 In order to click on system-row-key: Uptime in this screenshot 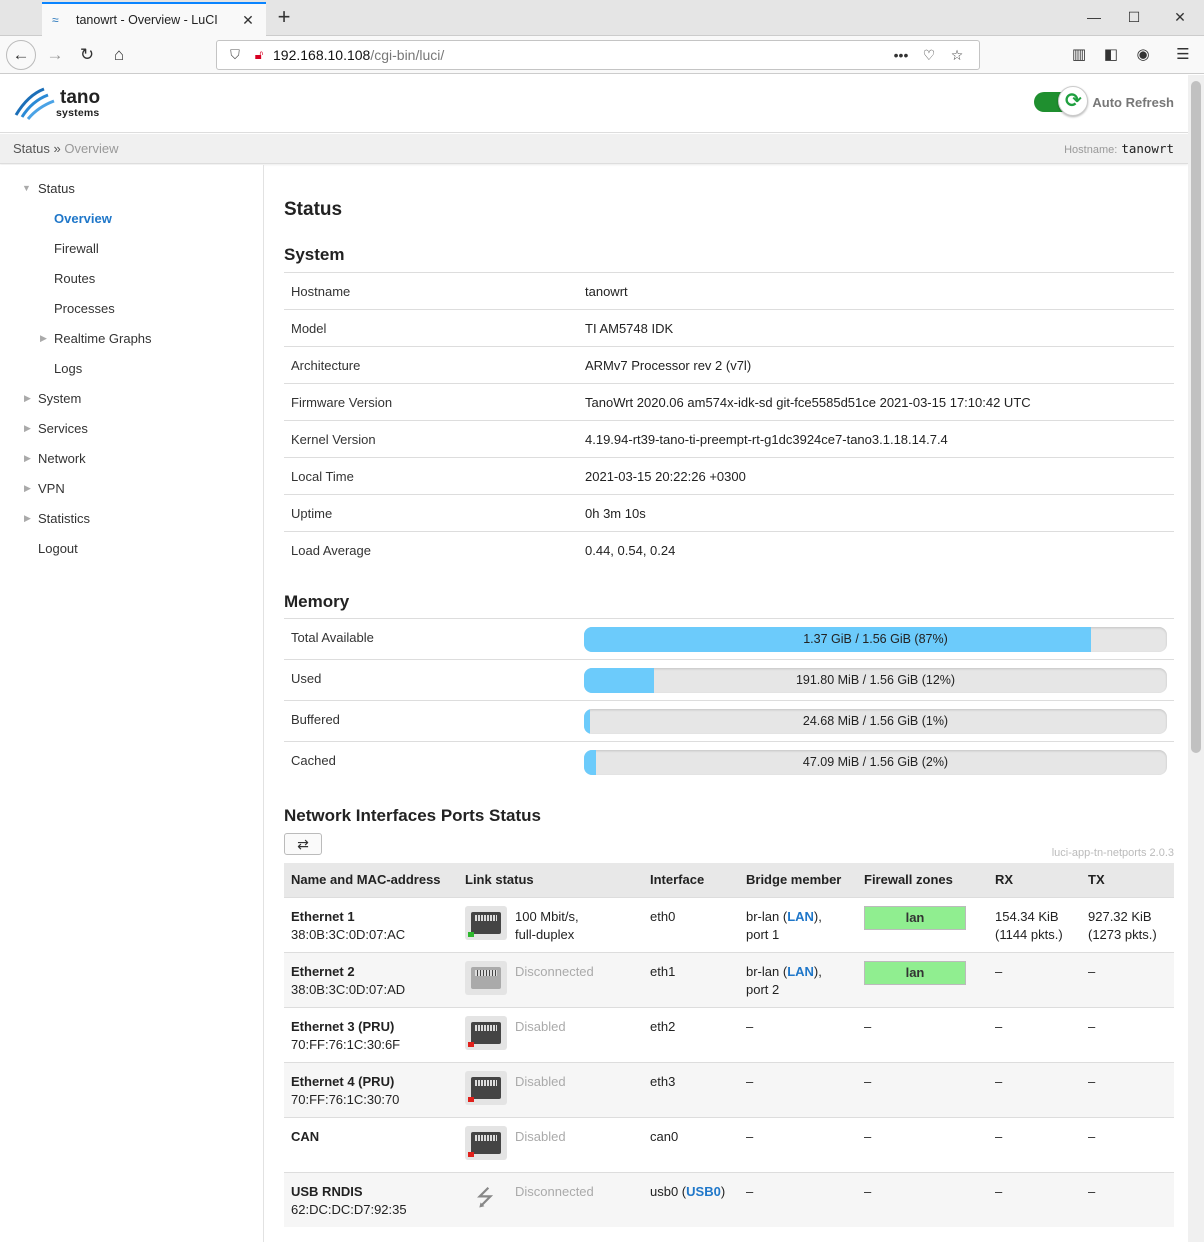, I will do `click(312, 513)`.